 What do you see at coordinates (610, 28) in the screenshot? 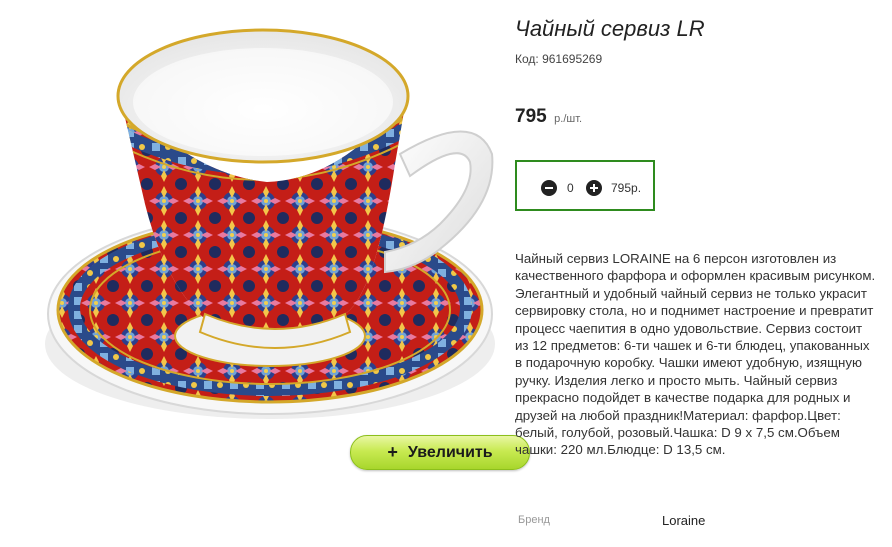
I see `product-title: Чайный сервиз LR` at bounding box center [610, 28].